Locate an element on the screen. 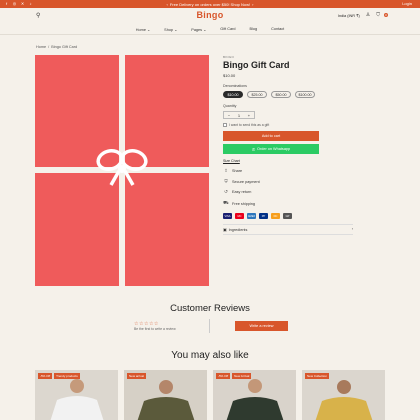 The width and height of the screenshot is (420, 420). facebook-icon: f is located at coordinates (6, 3).